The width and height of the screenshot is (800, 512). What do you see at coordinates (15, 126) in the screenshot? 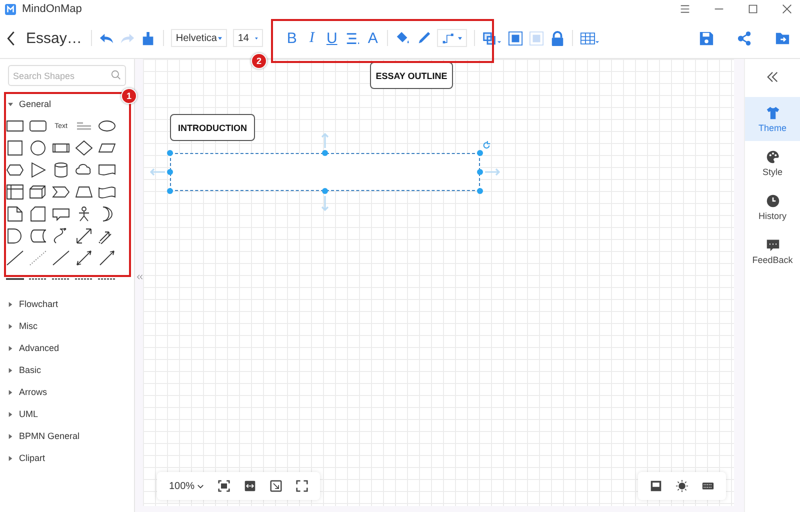
I see `rectangle-icon` at bounding box center [15, 126].